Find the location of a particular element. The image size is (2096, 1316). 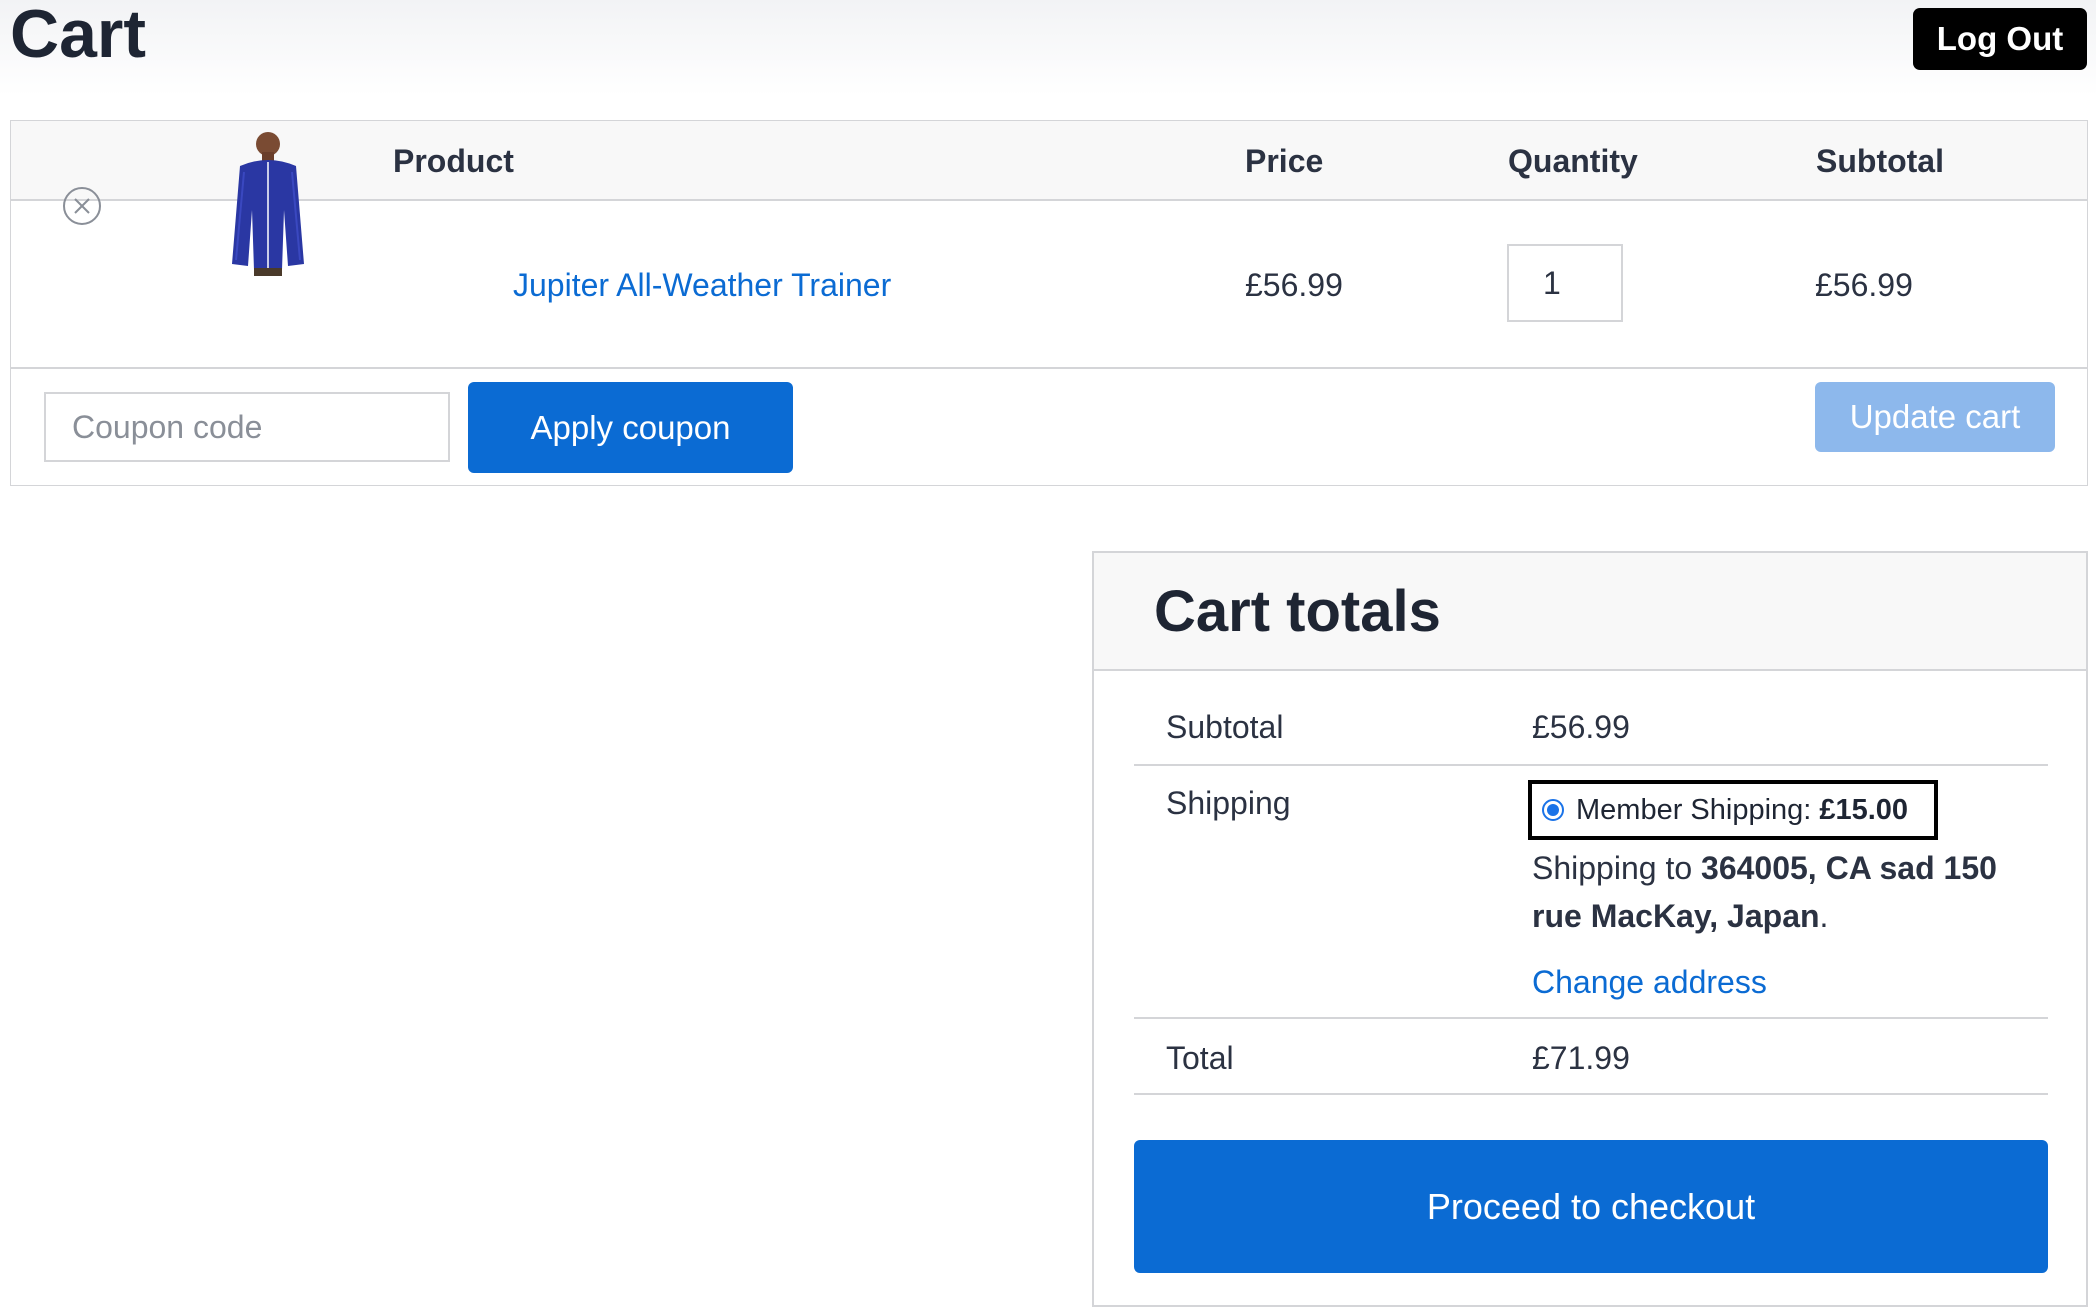

shipping-label: Shipping is located at coordinates (1228, 803).